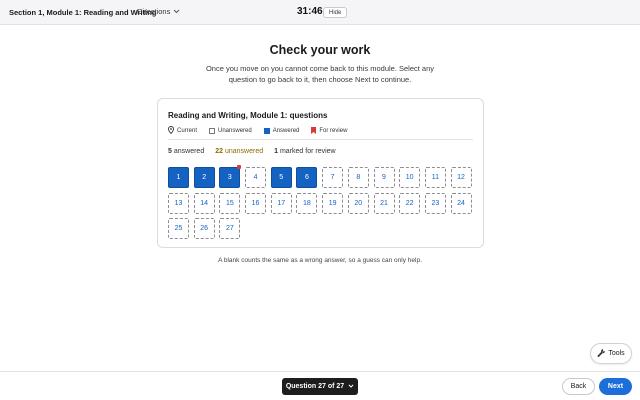  What do you see at coordinates (320, 139) in the screenshot?
I see `divider` at bounding box center [320, 139].